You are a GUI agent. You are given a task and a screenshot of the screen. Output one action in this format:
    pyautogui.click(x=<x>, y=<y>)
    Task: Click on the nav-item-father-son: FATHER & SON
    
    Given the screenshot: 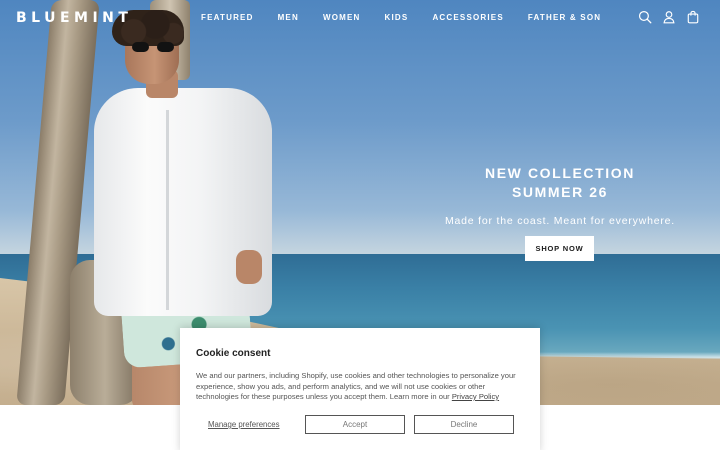 What is the action you would take?
    pyautogui.click(x=564, y=17)
    